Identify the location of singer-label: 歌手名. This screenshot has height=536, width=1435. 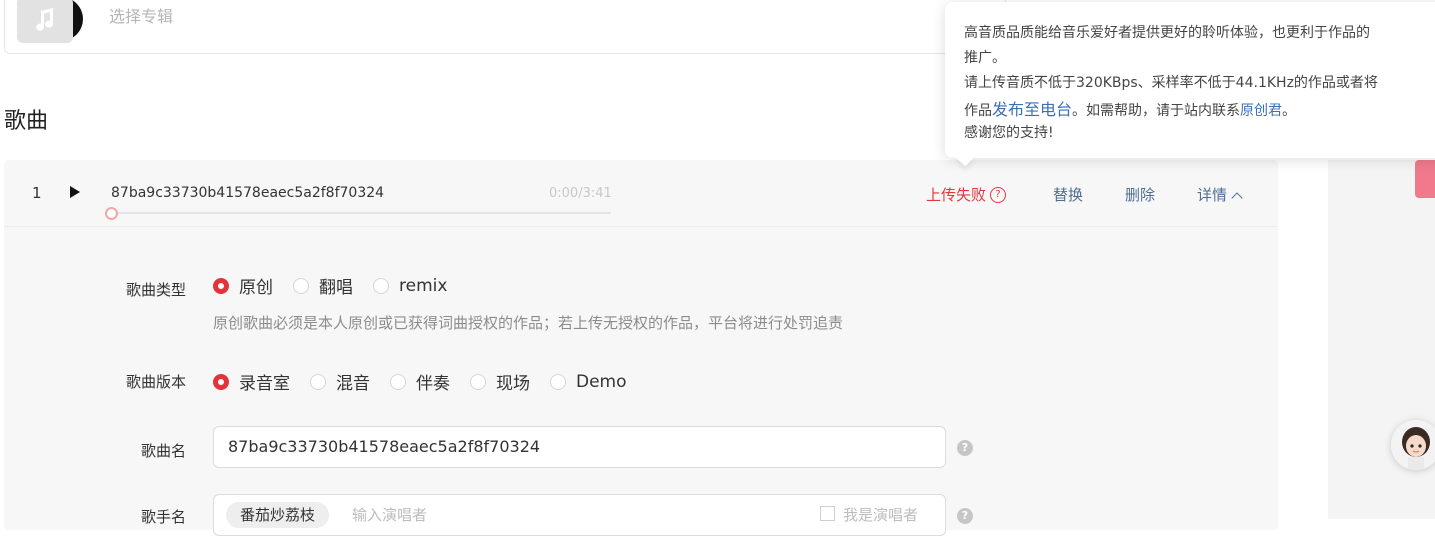
(163, 517).